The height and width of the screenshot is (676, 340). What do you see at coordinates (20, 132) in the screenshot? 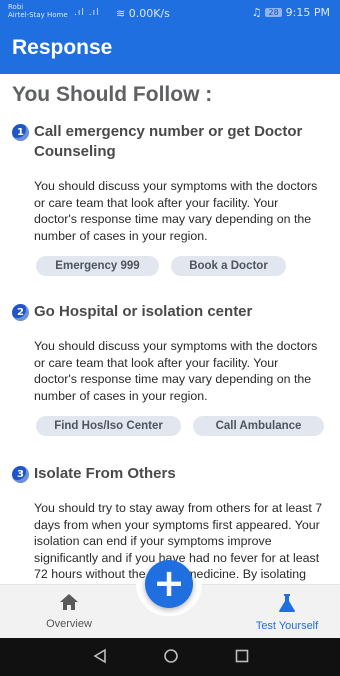
I see `number-one-icon: 1` at bounding box center [20, 132].